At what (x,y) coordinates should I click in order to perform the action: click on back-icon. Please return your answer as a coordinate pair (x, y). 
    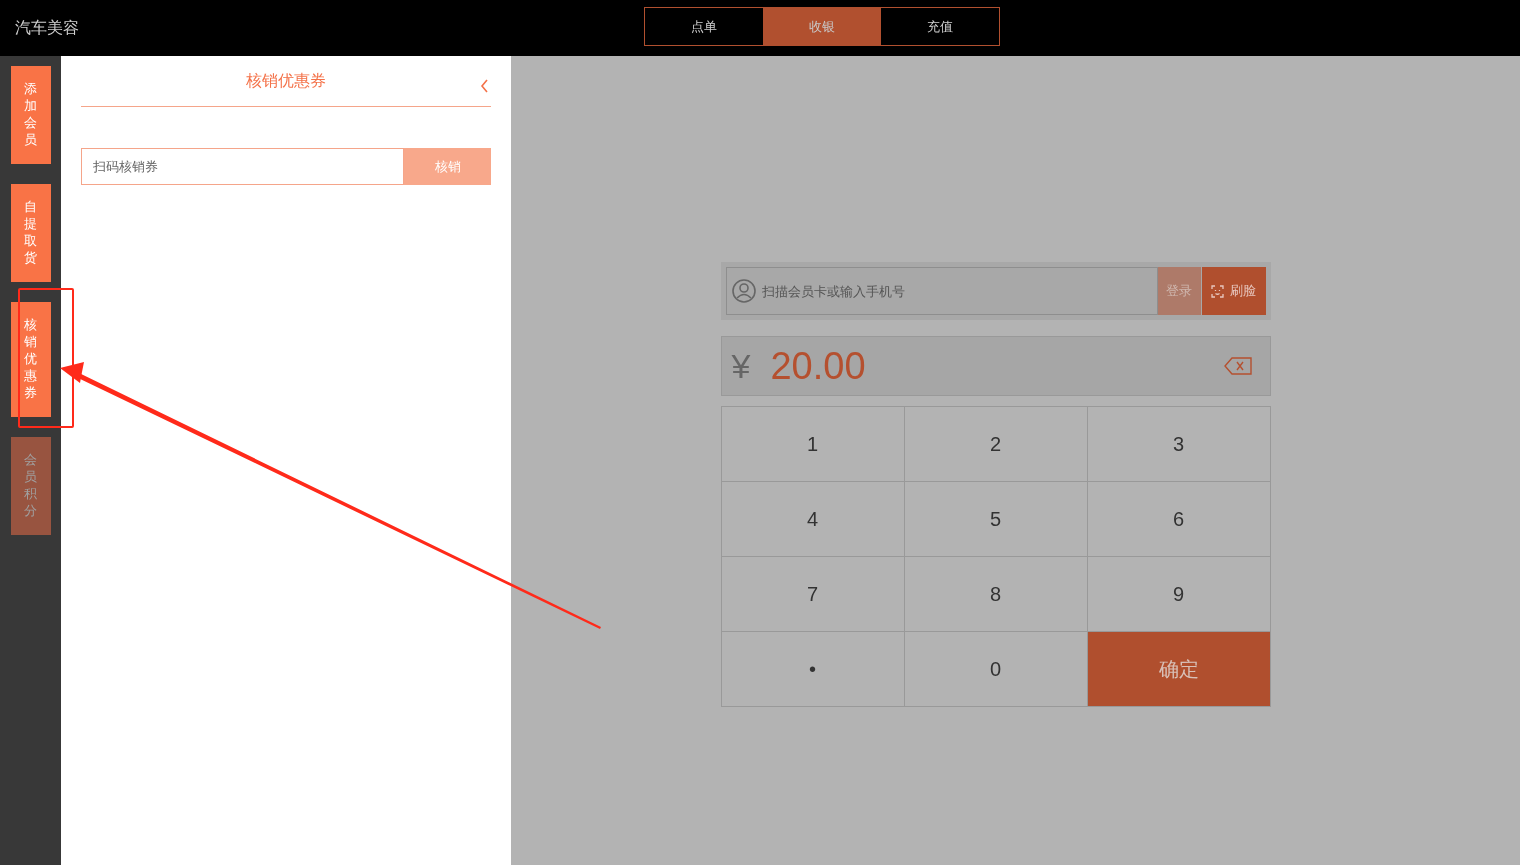
    Looking at the image, I should click on (484, 86).